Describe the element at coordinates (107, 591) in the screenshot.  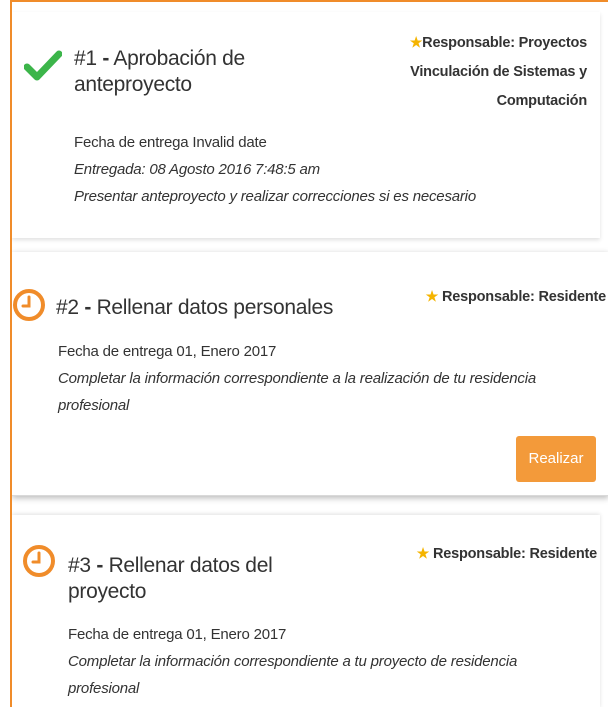
I see `task-title-text: proyecto` at that location.